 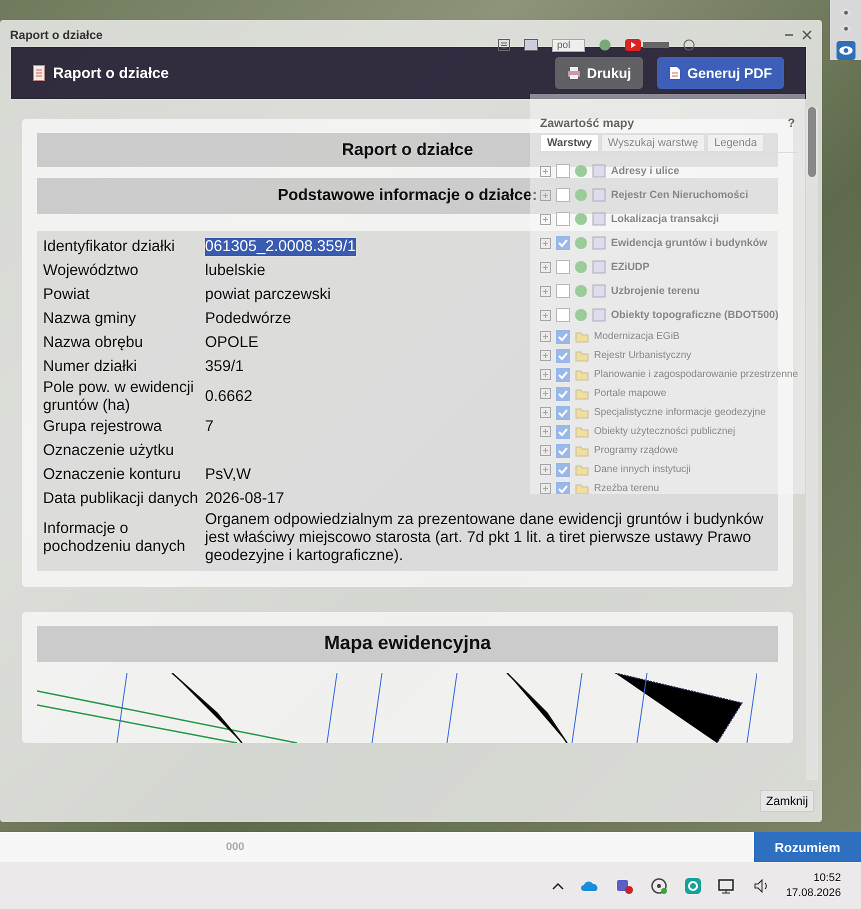 I want to click on list-icon, so click(x=504, y=45).